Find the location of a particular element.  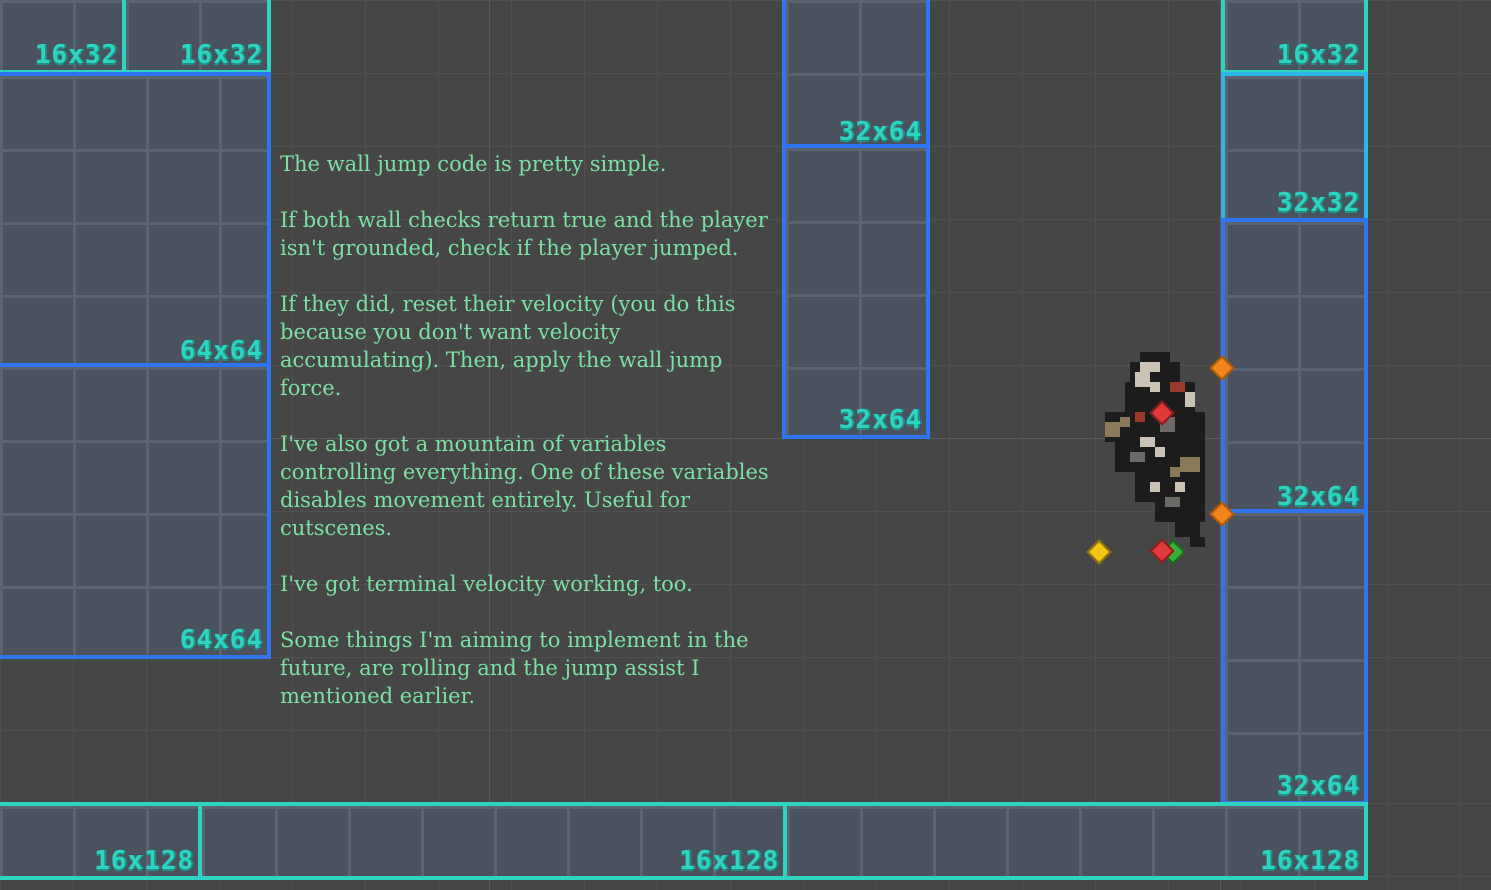

tile-32x32-right: 32x32 is located at coordinates (1294, 147).